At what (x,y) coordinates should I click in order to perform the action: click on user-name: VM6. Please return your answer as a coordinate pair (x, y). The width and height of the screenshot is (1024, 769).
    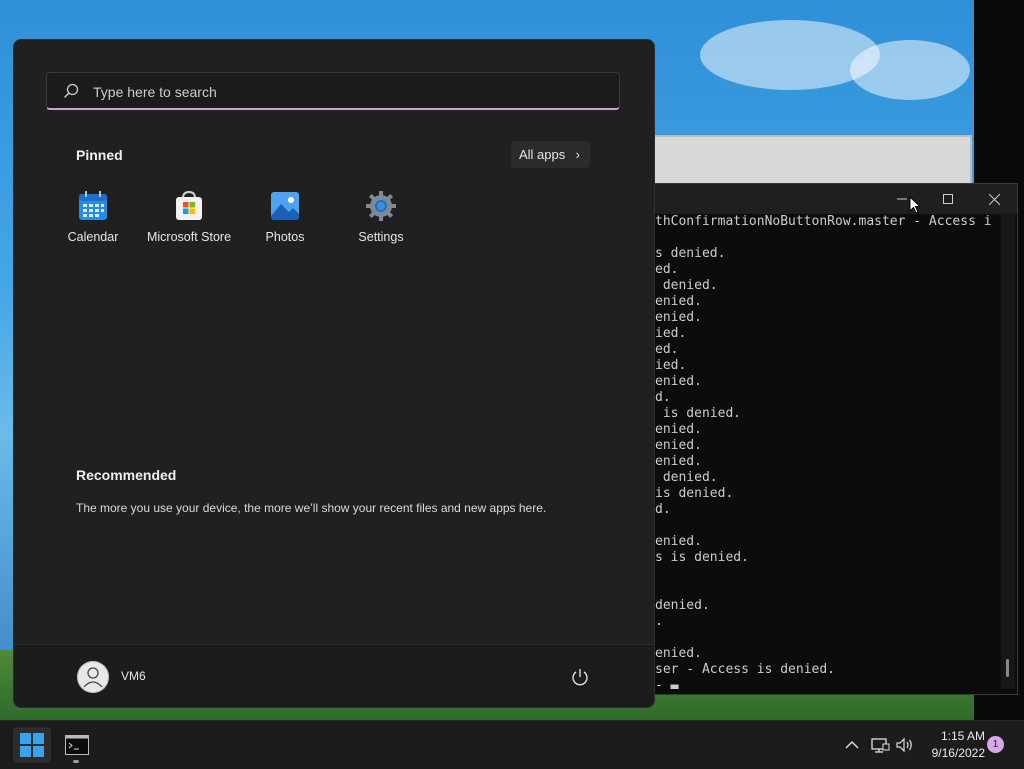
    Looking at the image, I should click on (133, 676).